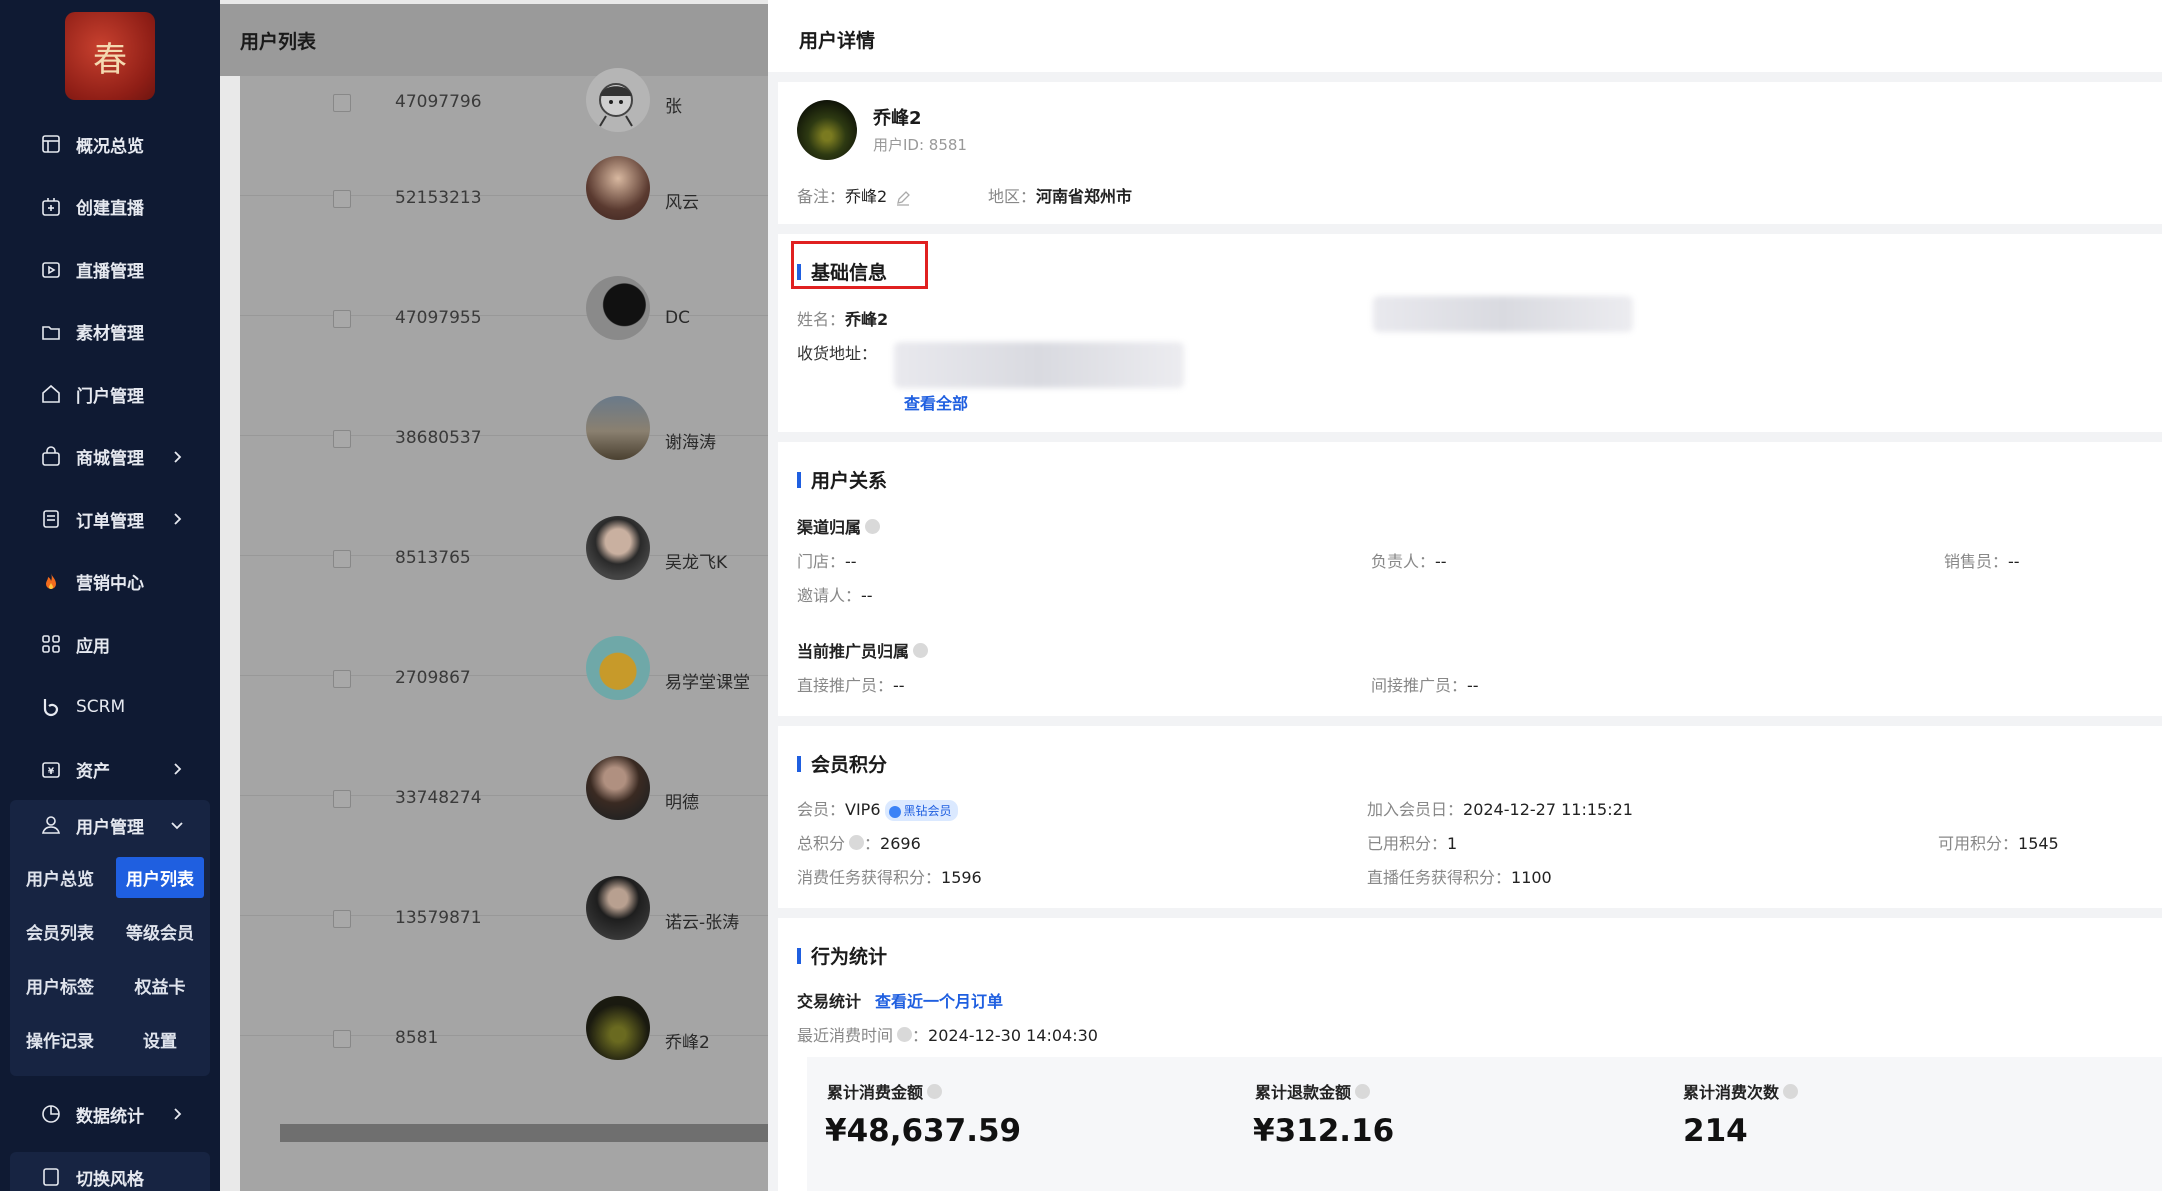  What do you see at coordinates (863, 809) in the screenshot?
I see `member-value: VIP6` at bounding box center [863, 809].